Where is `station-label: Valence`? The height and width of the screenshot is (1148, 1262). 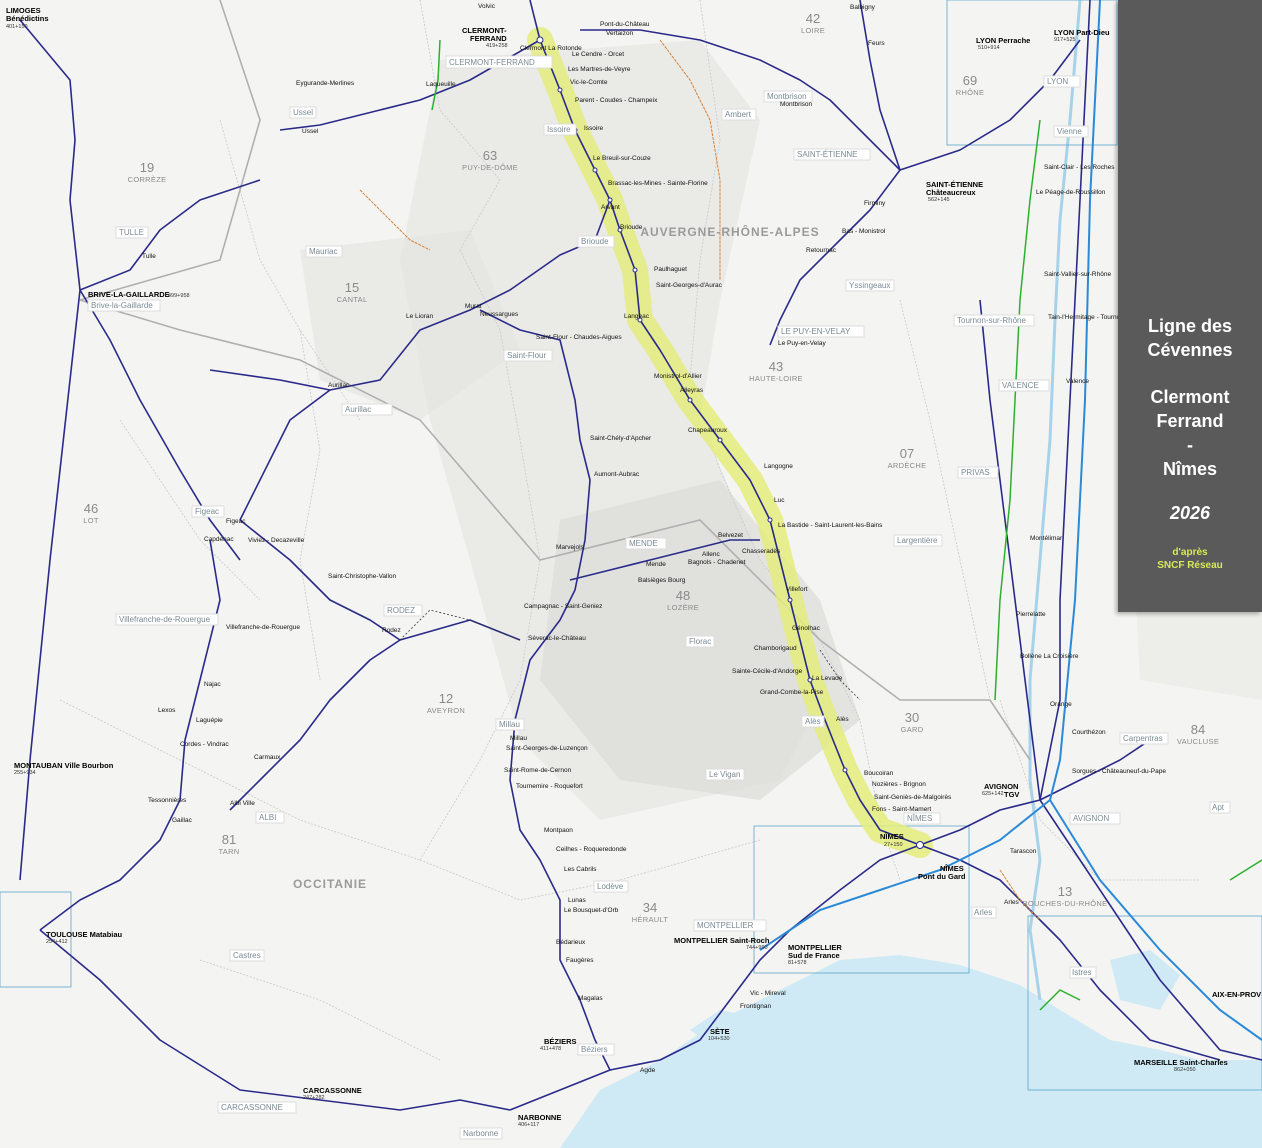
station-label: Valence is located at coordinates (1077, 381).